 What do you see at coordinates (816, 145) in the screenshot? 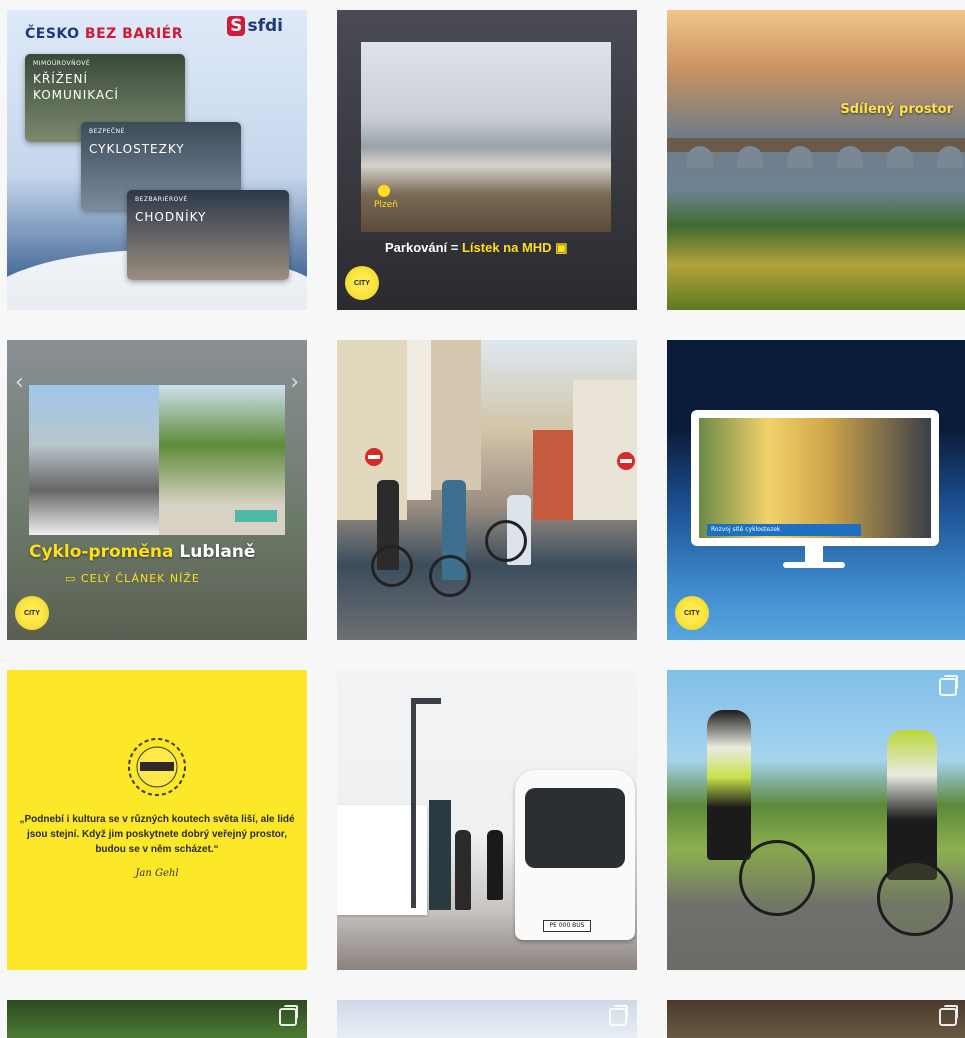
I see `bridge-shape` at bounding box center [816, 145].